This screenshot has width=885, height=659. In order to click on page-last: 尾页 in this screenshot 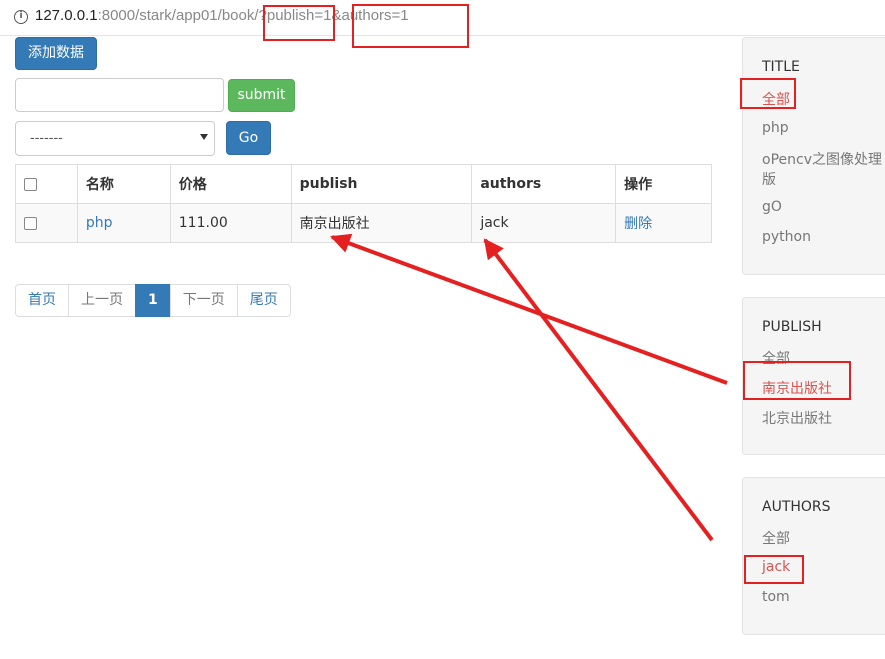, I will do `click(263, 300)`.